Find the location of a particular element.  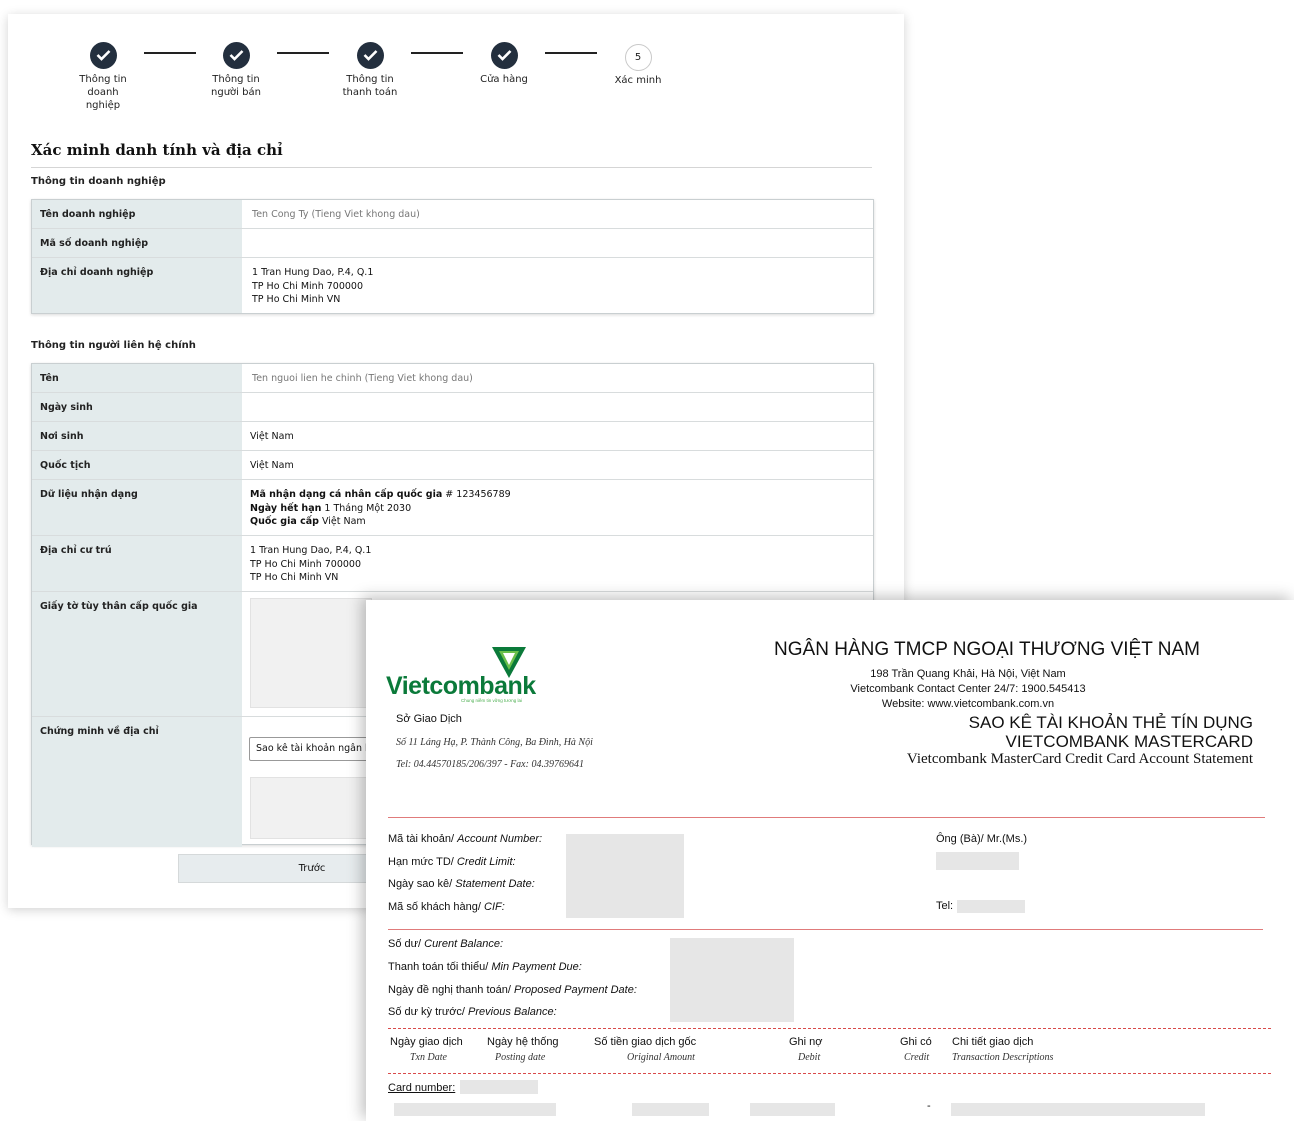

col-txn-date-en: Txn Date is located at coordinates (428, 1057).